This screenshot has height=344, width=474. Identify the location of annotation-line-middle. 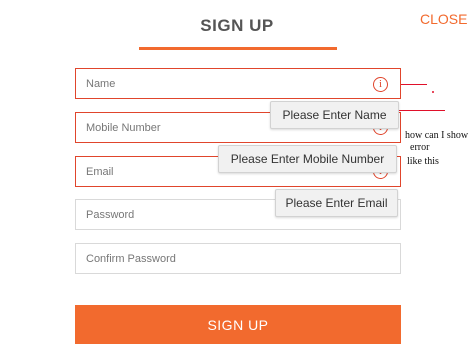
(422, 110).